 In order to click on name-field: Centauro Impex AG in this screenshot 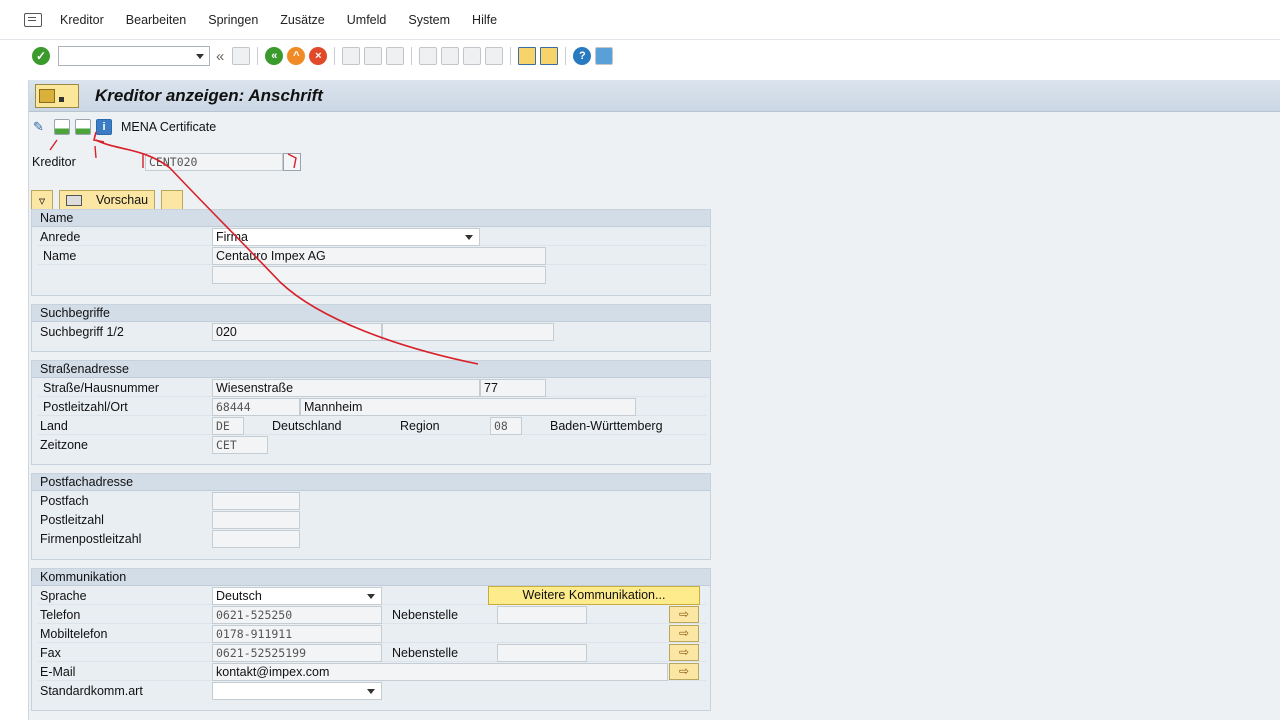, I will do `click(379, 256)`.